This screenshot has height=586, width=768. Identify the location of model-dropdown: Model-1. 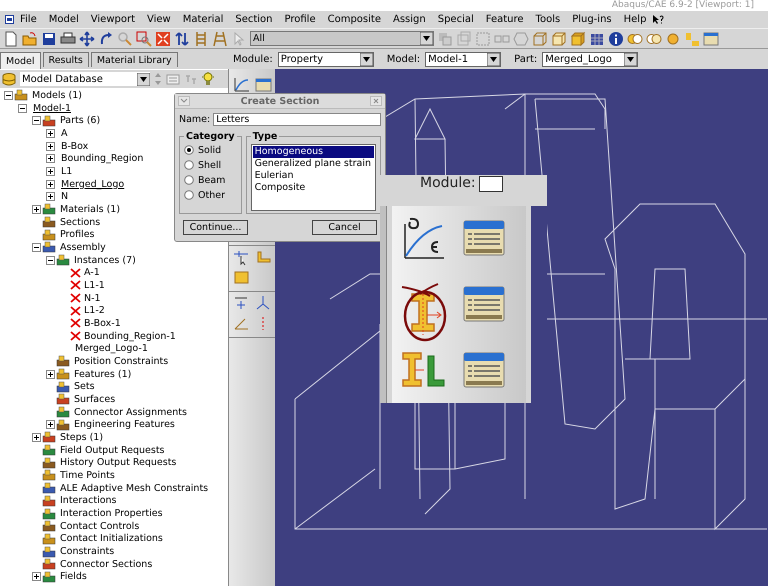
(463, 59).